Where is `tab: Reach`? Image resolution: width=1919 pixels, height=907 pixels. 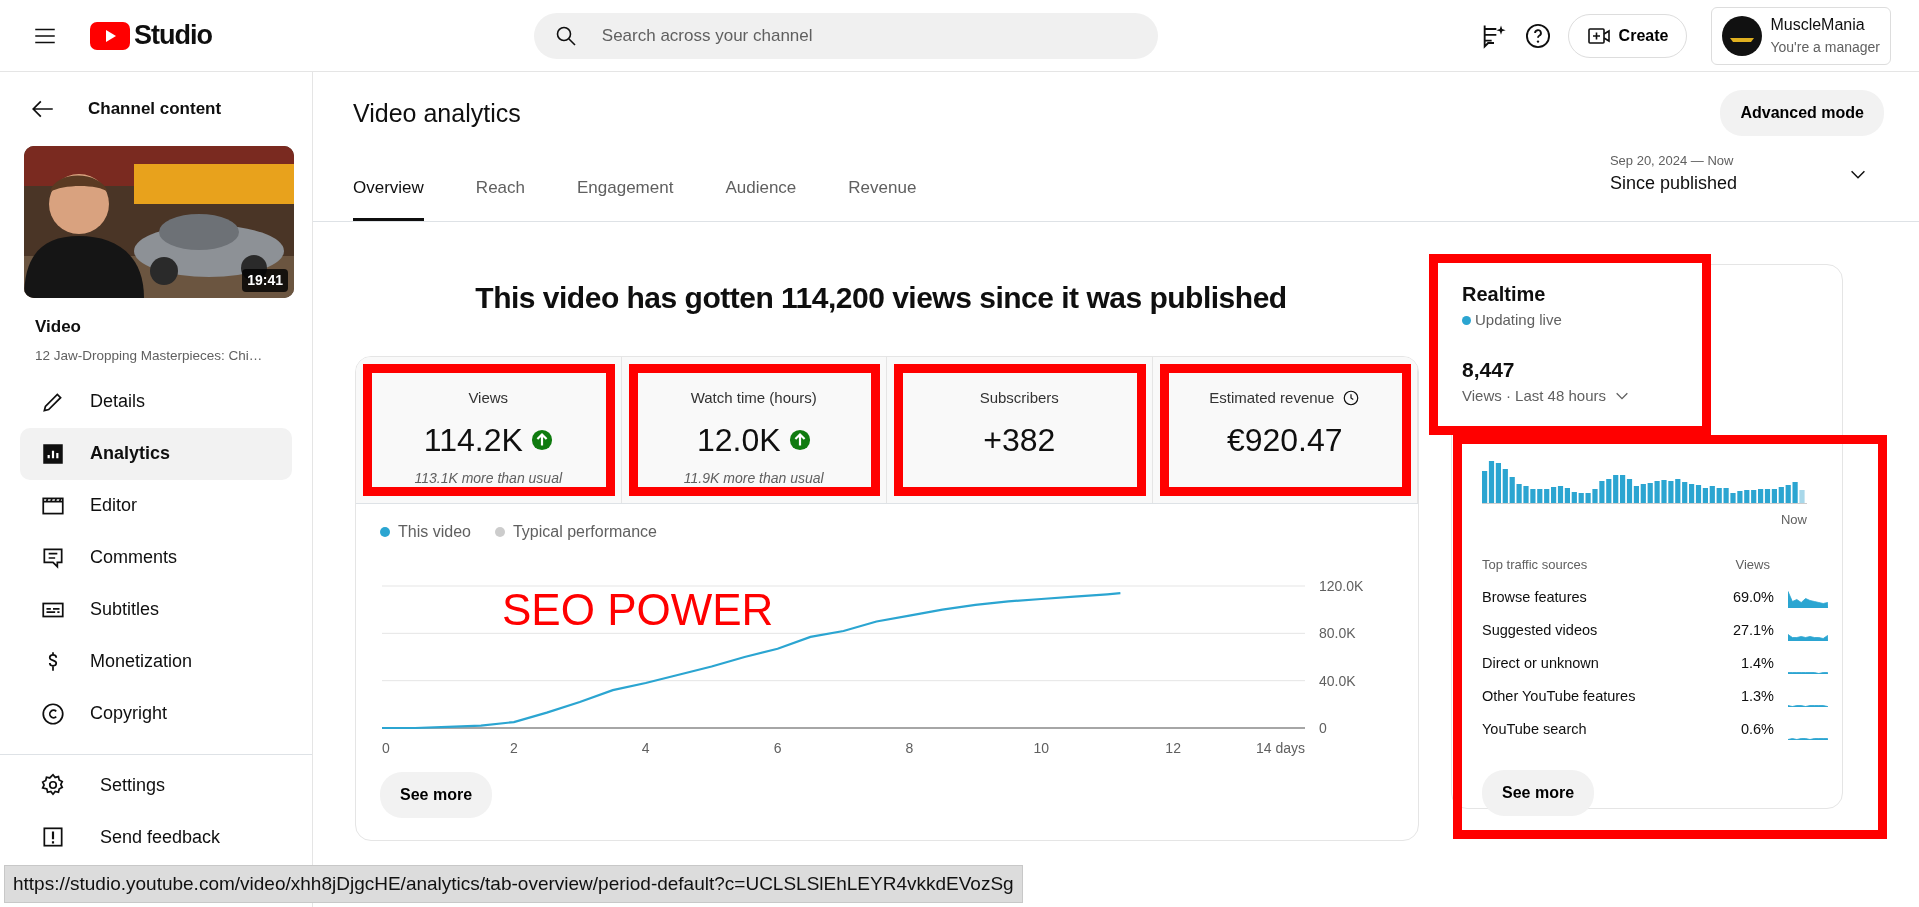
tab: Reach is located at coordinates (500, 197).